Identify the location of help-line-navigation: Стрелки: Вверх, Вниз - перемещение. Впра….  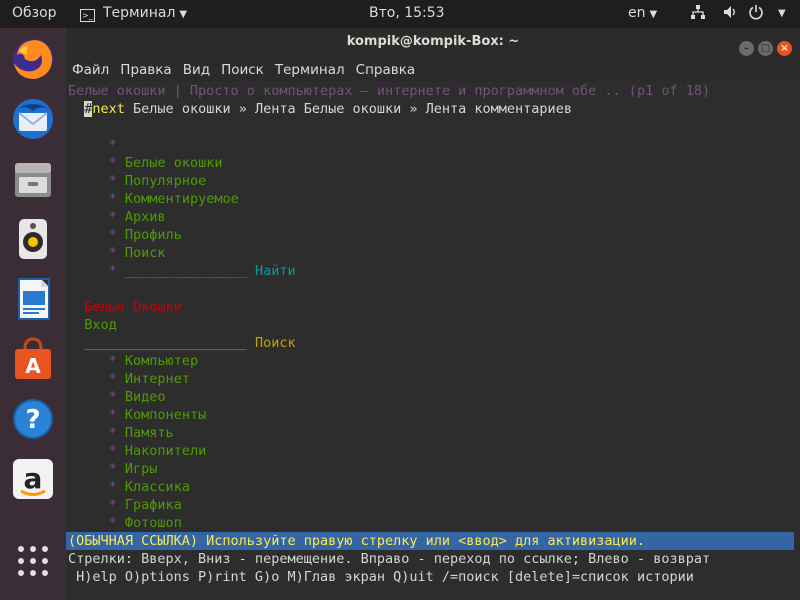
(389, 559).